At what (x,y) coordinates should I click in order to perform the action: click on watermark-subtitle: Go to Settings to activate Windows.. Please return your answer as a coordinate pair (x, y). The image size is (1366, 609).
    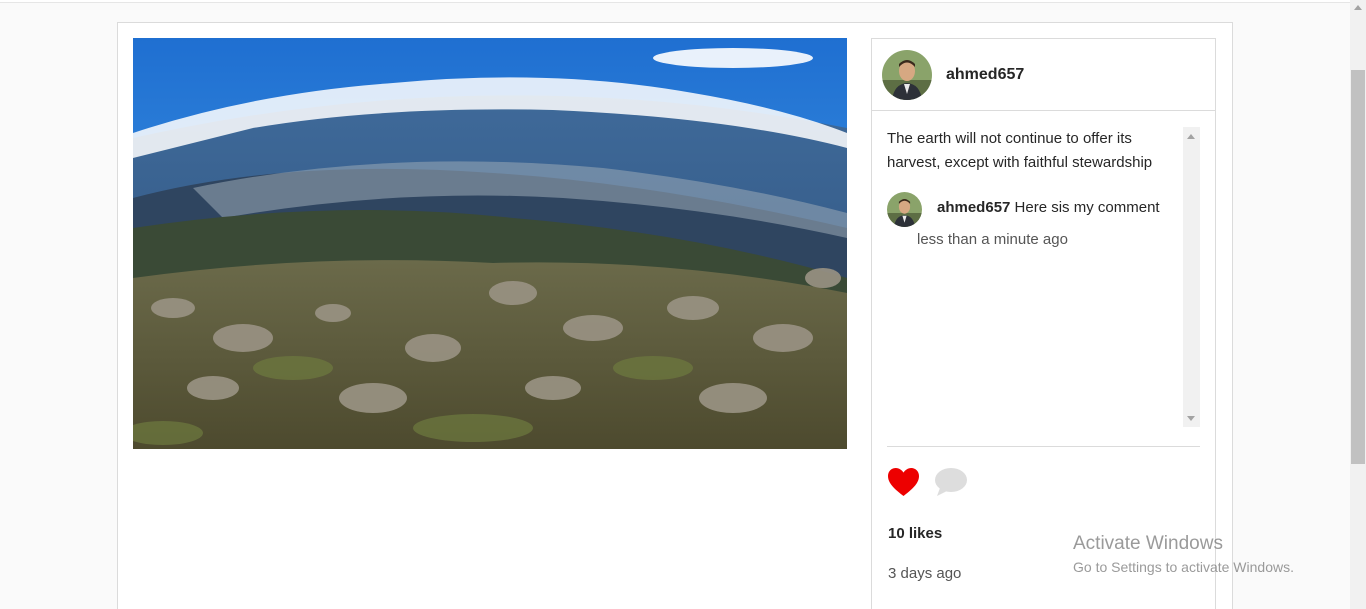
    Looking at the image, I should click on (1183, 567).